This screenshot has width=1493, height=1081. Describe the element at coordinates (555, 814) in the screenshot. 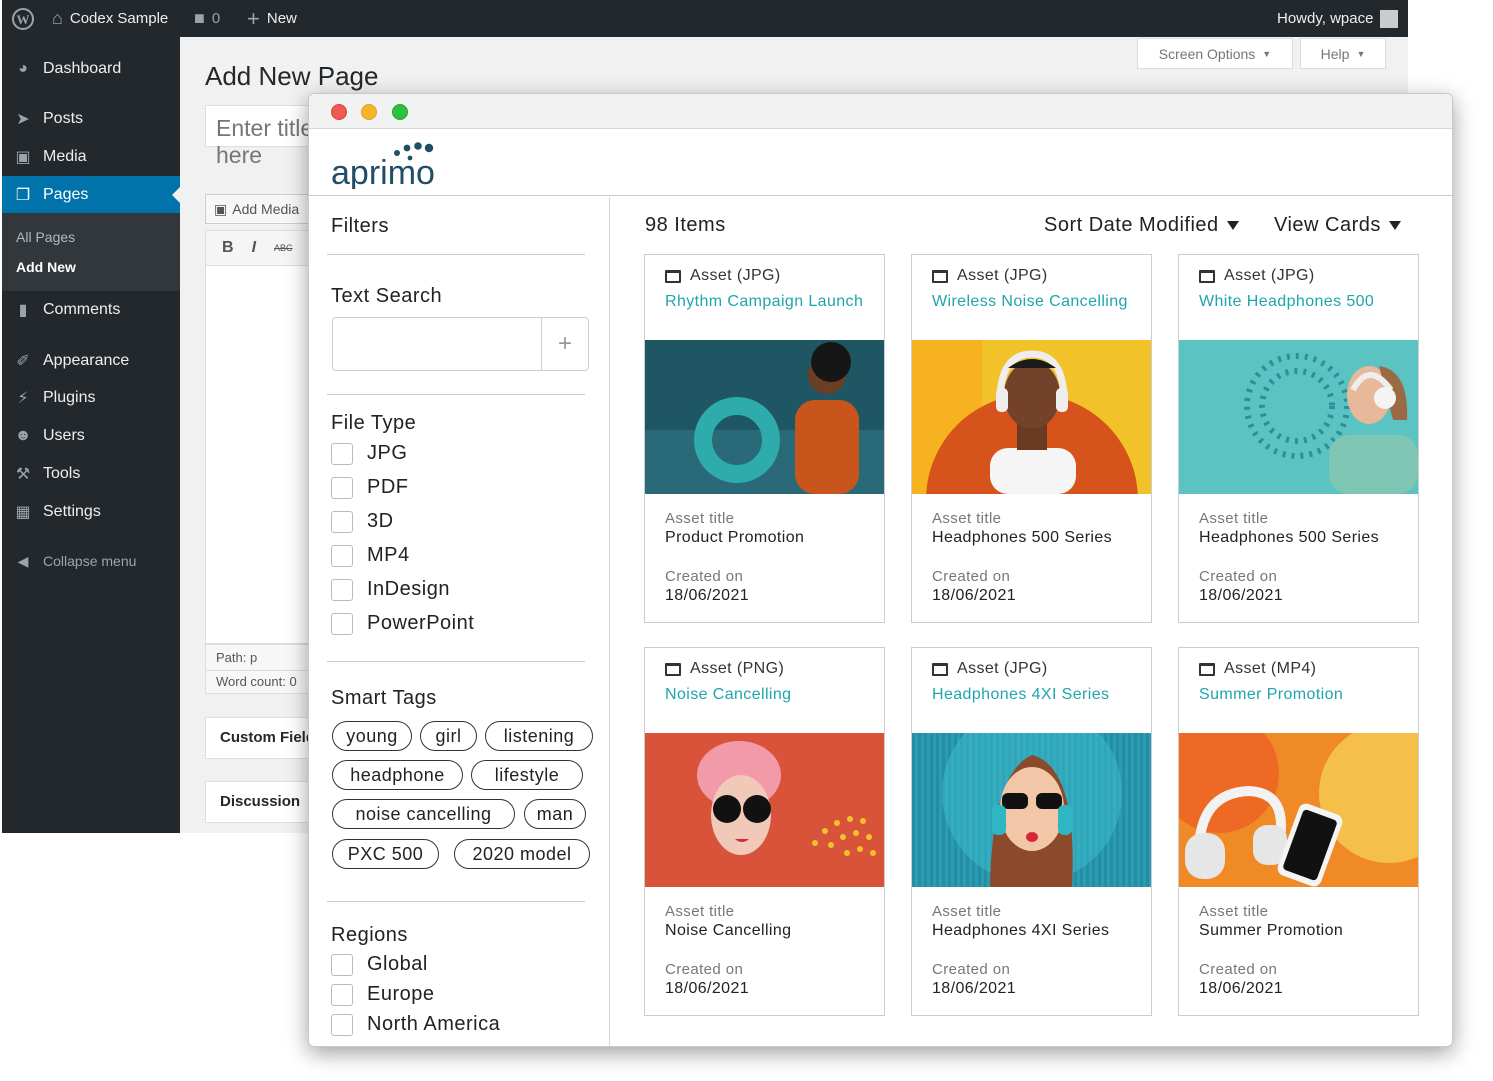

I see `tag-chip: man` at that location.